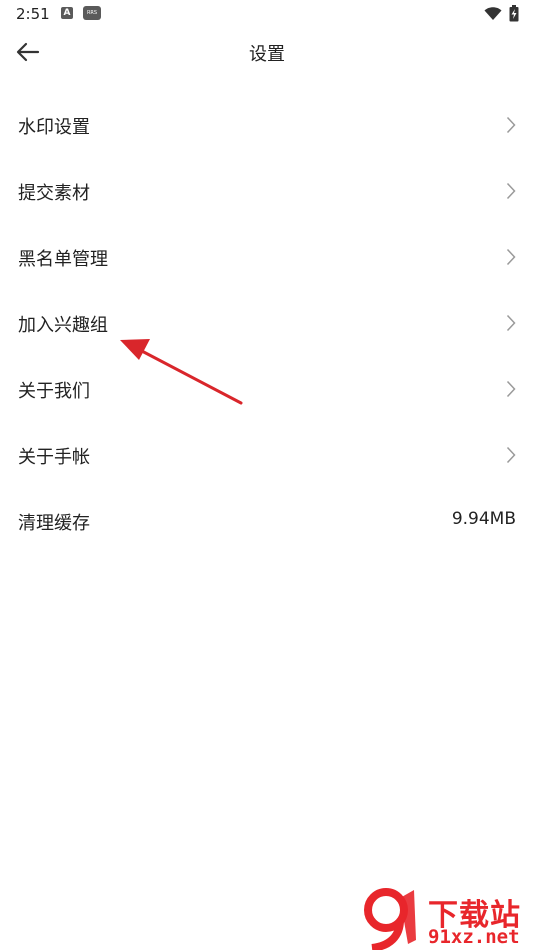 Image resolution: width=534 pixels, height=950 pixels. What do you see at coordinates (54, 391) in the screenshot?
I see `settings-item-label: 关于我们` at bounding box center [54, 391].